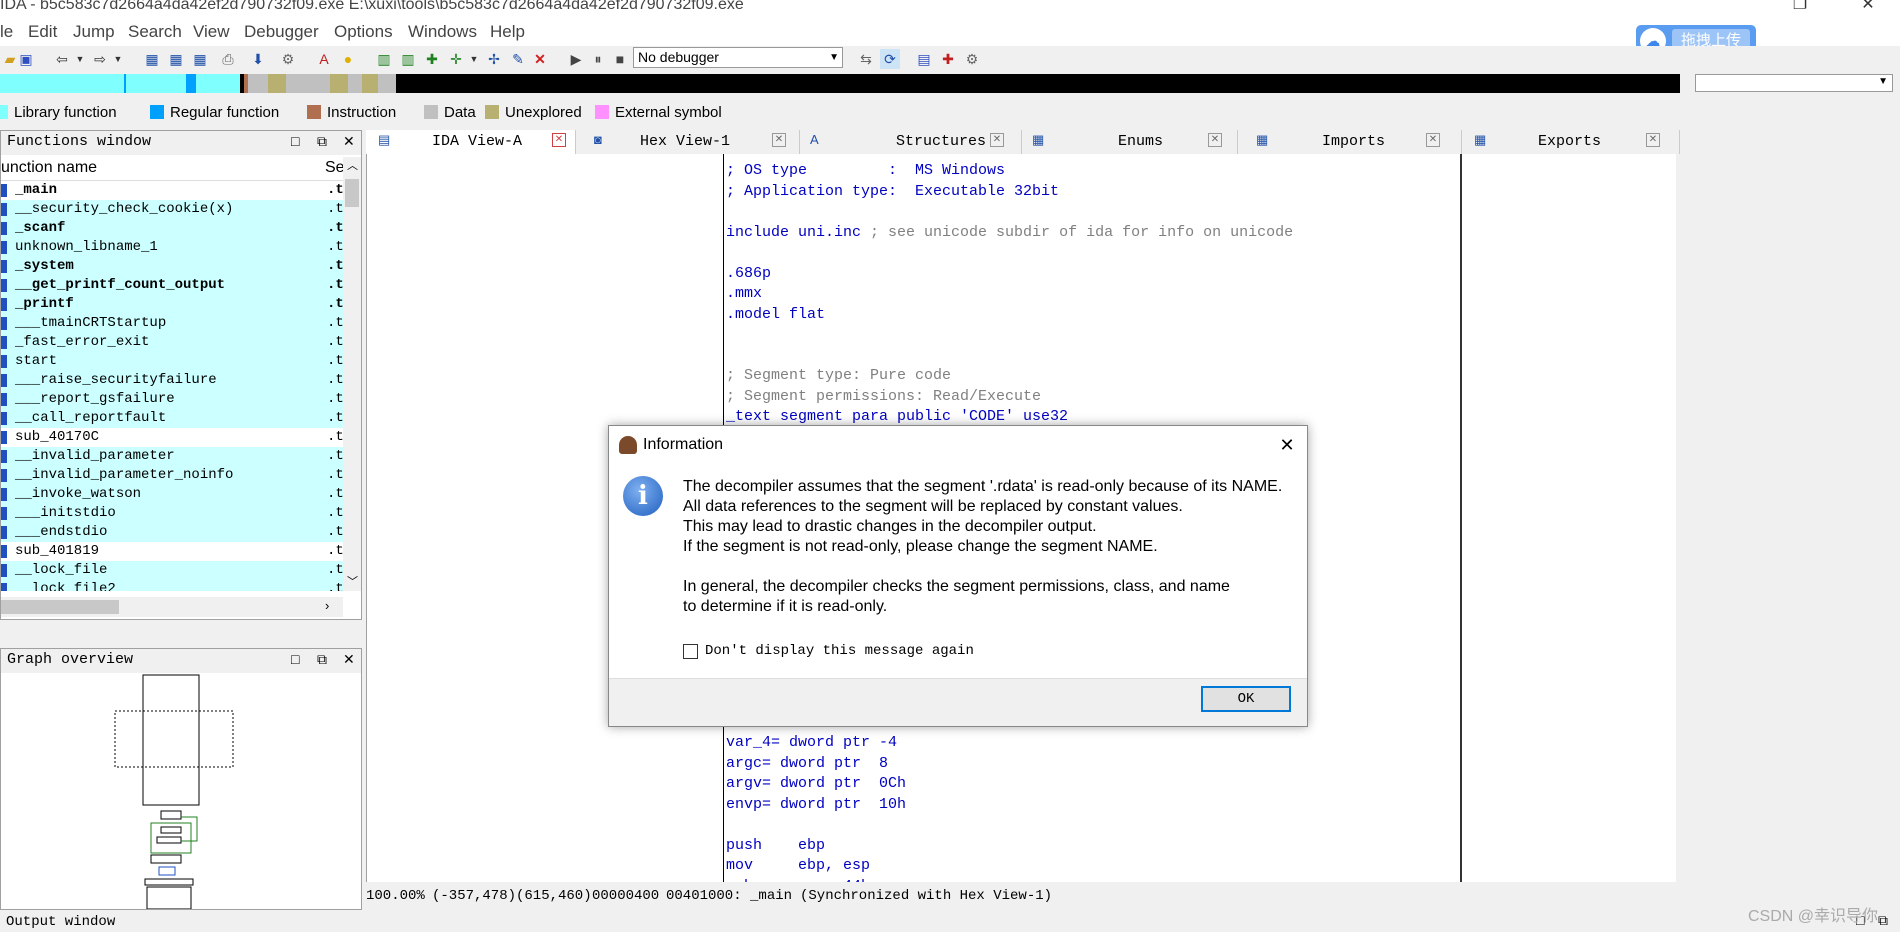  What do you see at coordinates (352, 581) in the screenshot?
I see `chevron-down-icon: ﹀` at bounding box center [352, 581].